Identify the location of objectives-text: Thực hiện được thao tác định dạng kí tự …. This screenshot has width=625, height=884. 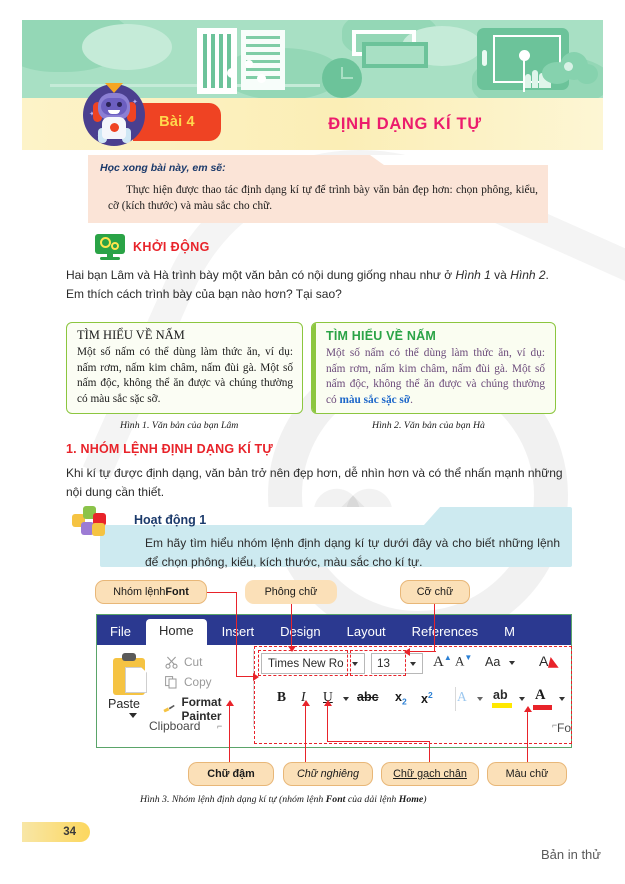
(323, 198).